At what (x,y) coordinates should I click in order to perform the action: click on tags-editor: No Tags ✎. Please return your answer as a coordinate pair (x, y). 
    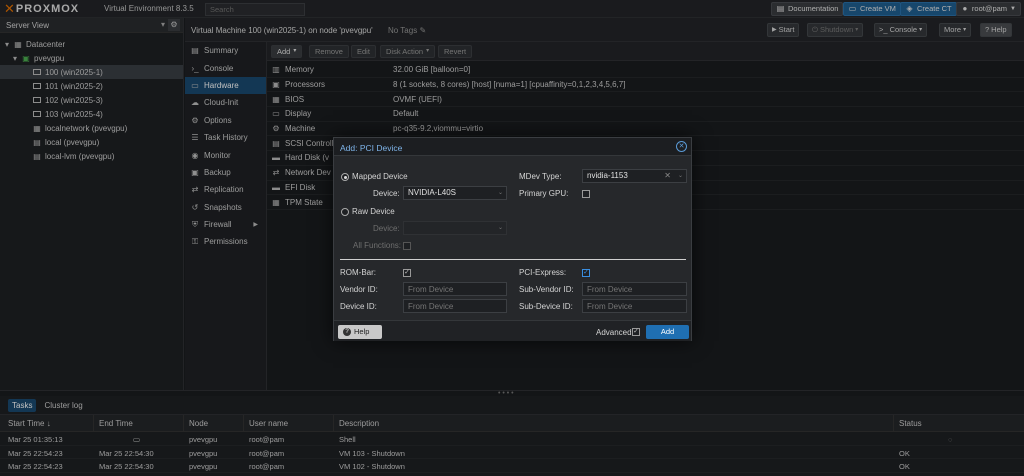
    Looking at the image, I should click on (407, 30).